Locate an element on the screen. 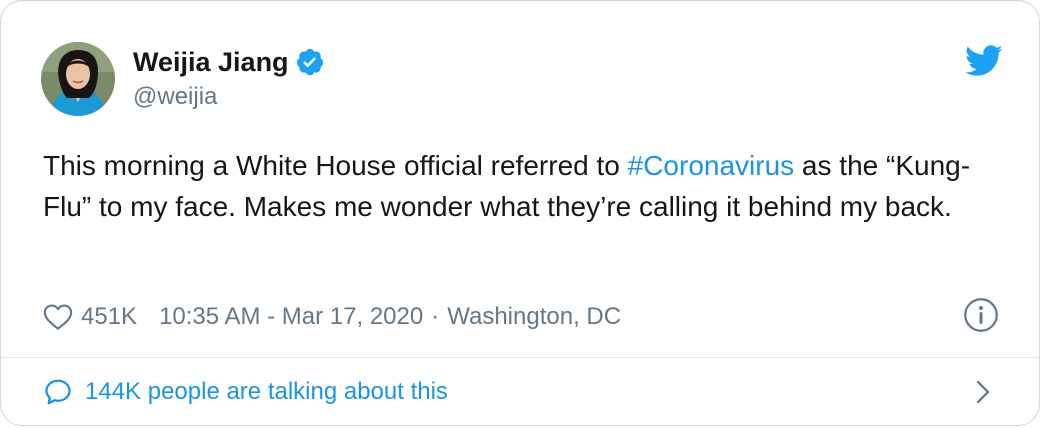 This screenshot has height=428, width=1042. hashtag-link: #Coronavirus is located at coordinates (711, 165).